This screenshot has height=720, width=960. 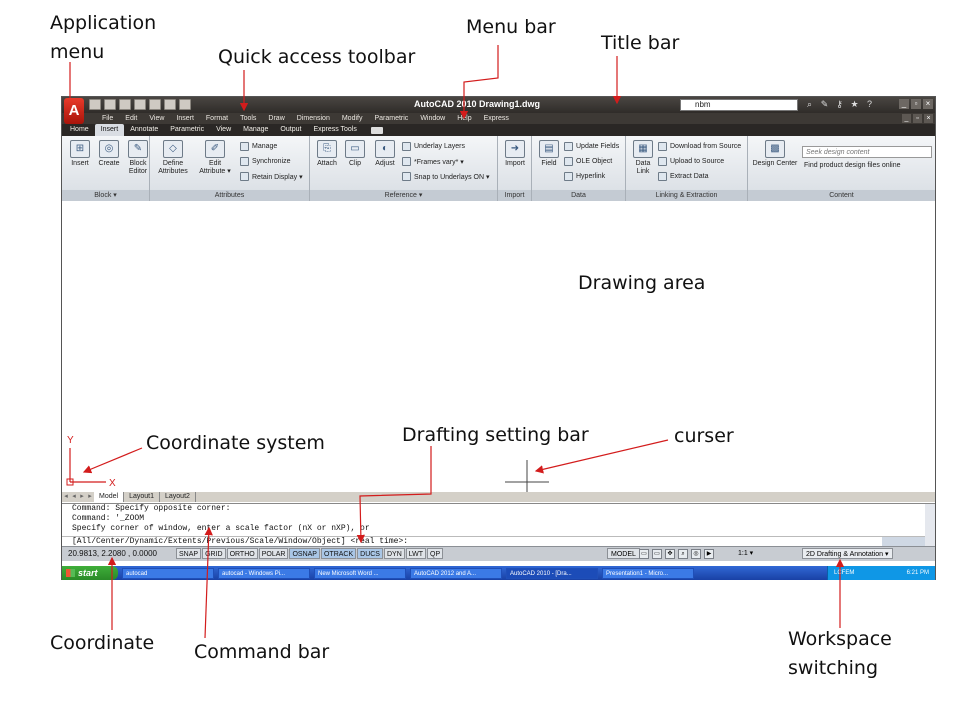 What do you see at coordinates (185, 104) in the screenshot?
I see `qat-dropdown-icon` at bounding box center [185, 104].